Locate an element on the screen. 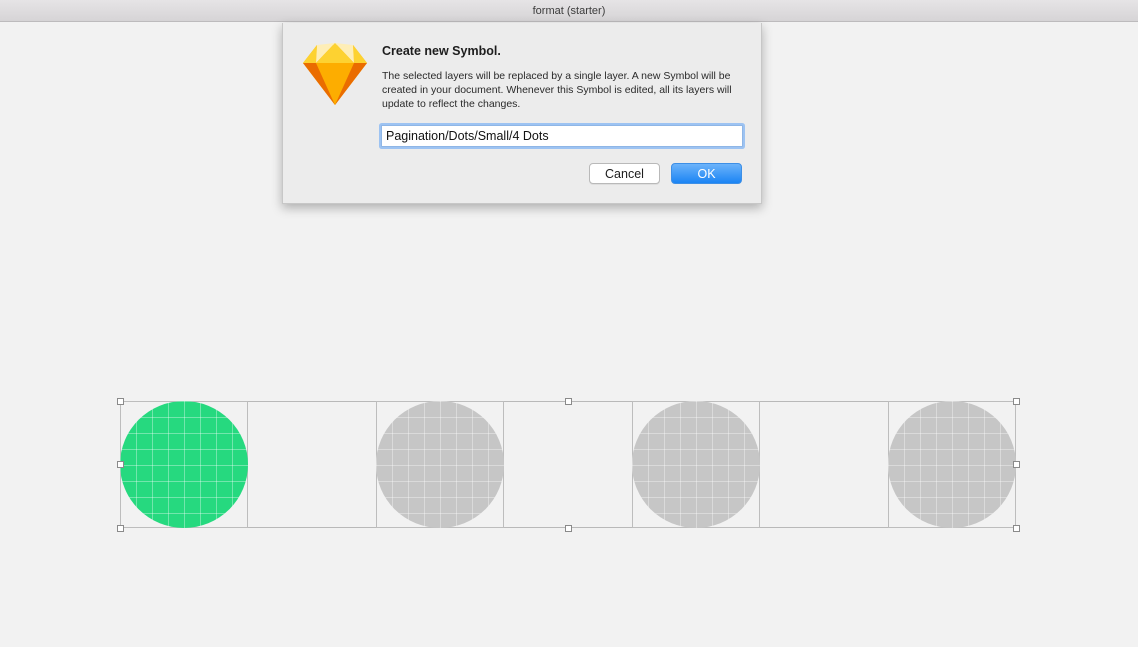  resize-handle-top-right is located at coordinates (1016, 401).